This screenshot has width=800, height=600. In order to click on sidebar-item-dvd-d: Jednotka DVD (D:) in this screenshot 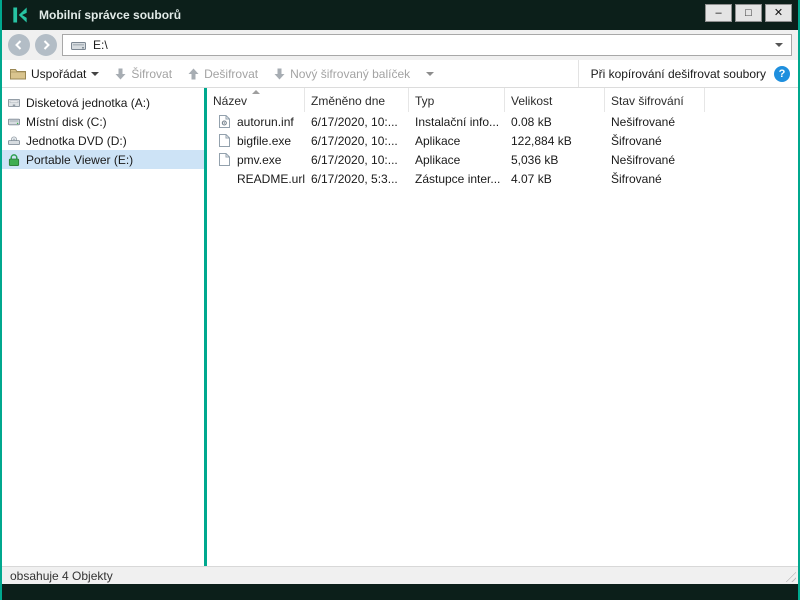, I will do `click(103, 140)`.